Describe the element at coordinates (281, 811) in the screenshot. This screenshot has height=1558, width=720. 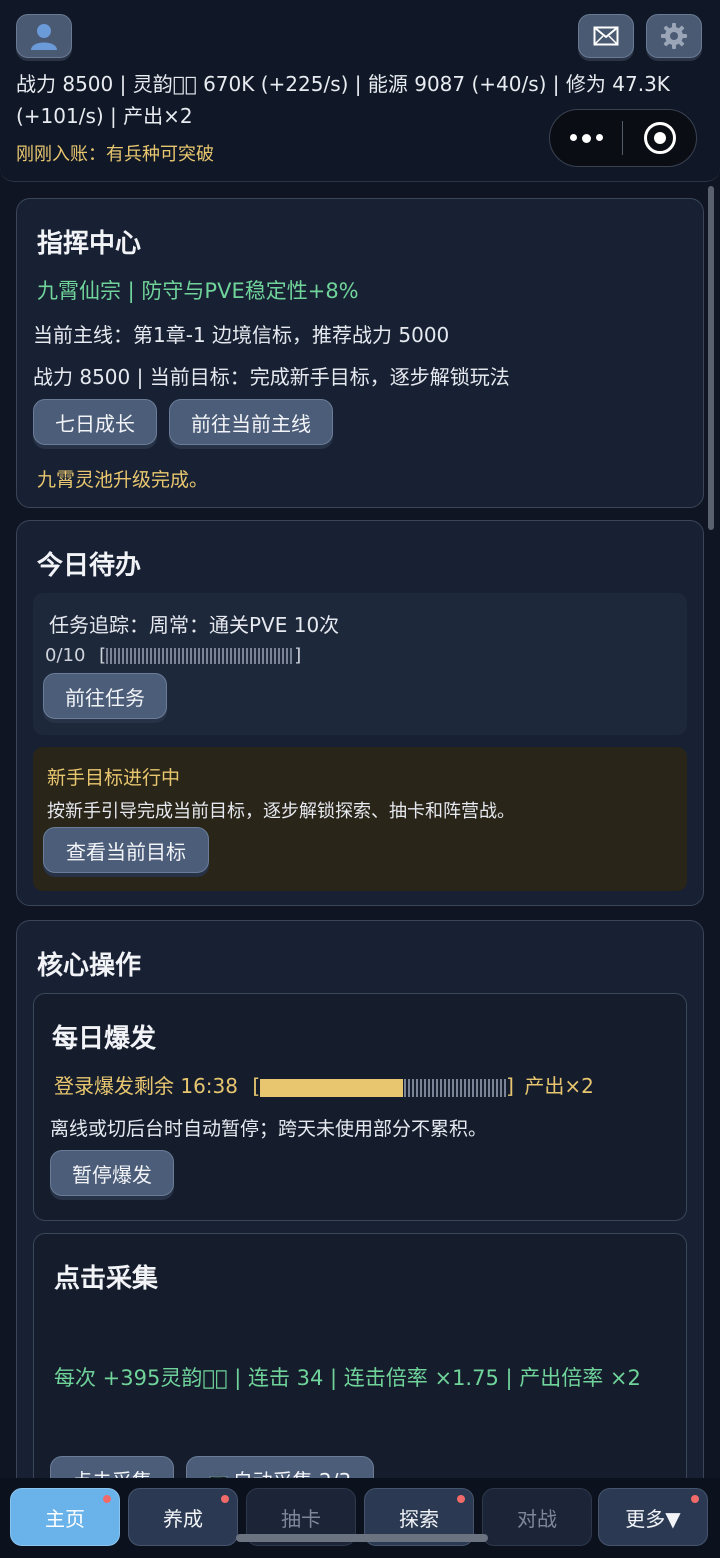
I see `newbie-desc: 按新手引导完成当前目标，逐步解锁探索、抽卡和阵营战。` at that location.